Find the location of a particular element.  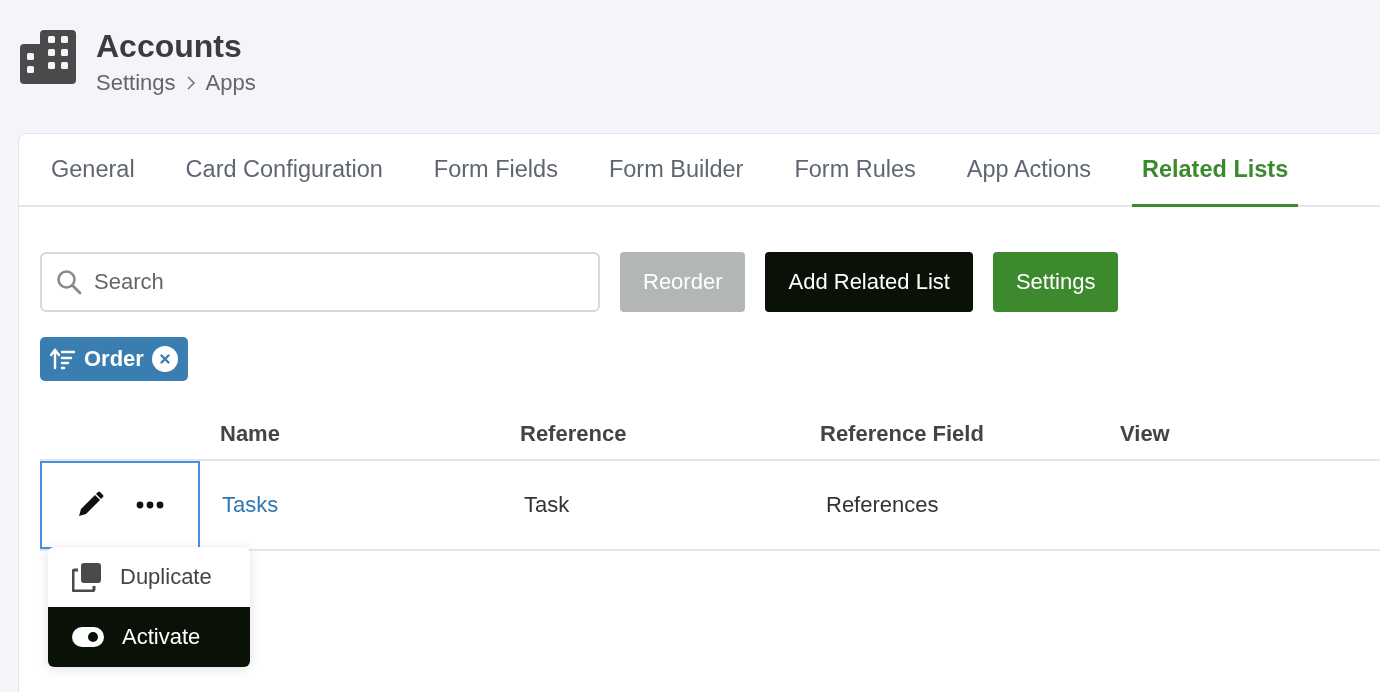

table-cell-text: References is located at coordinates (882, 505).